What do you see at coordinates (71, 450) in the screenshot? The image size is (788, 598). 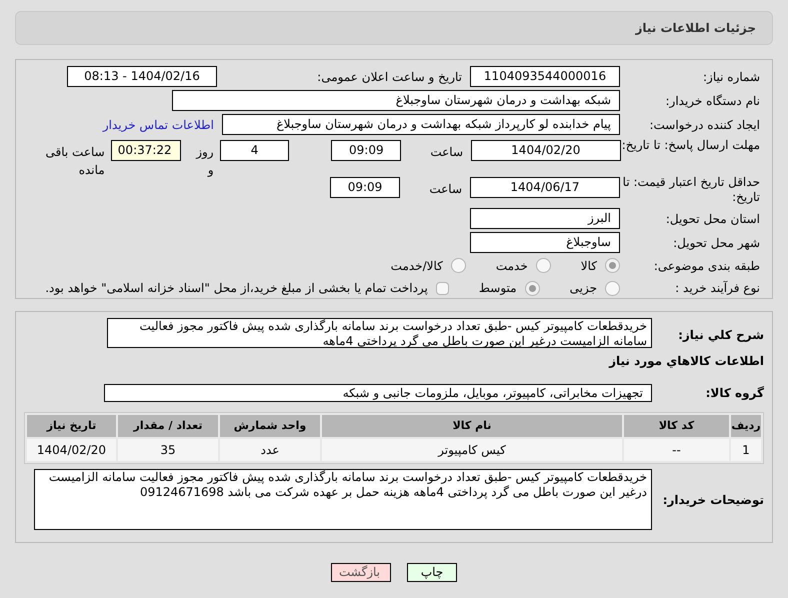 I see `table-cell: 1404/02/20` at bounding box center [71, 450].